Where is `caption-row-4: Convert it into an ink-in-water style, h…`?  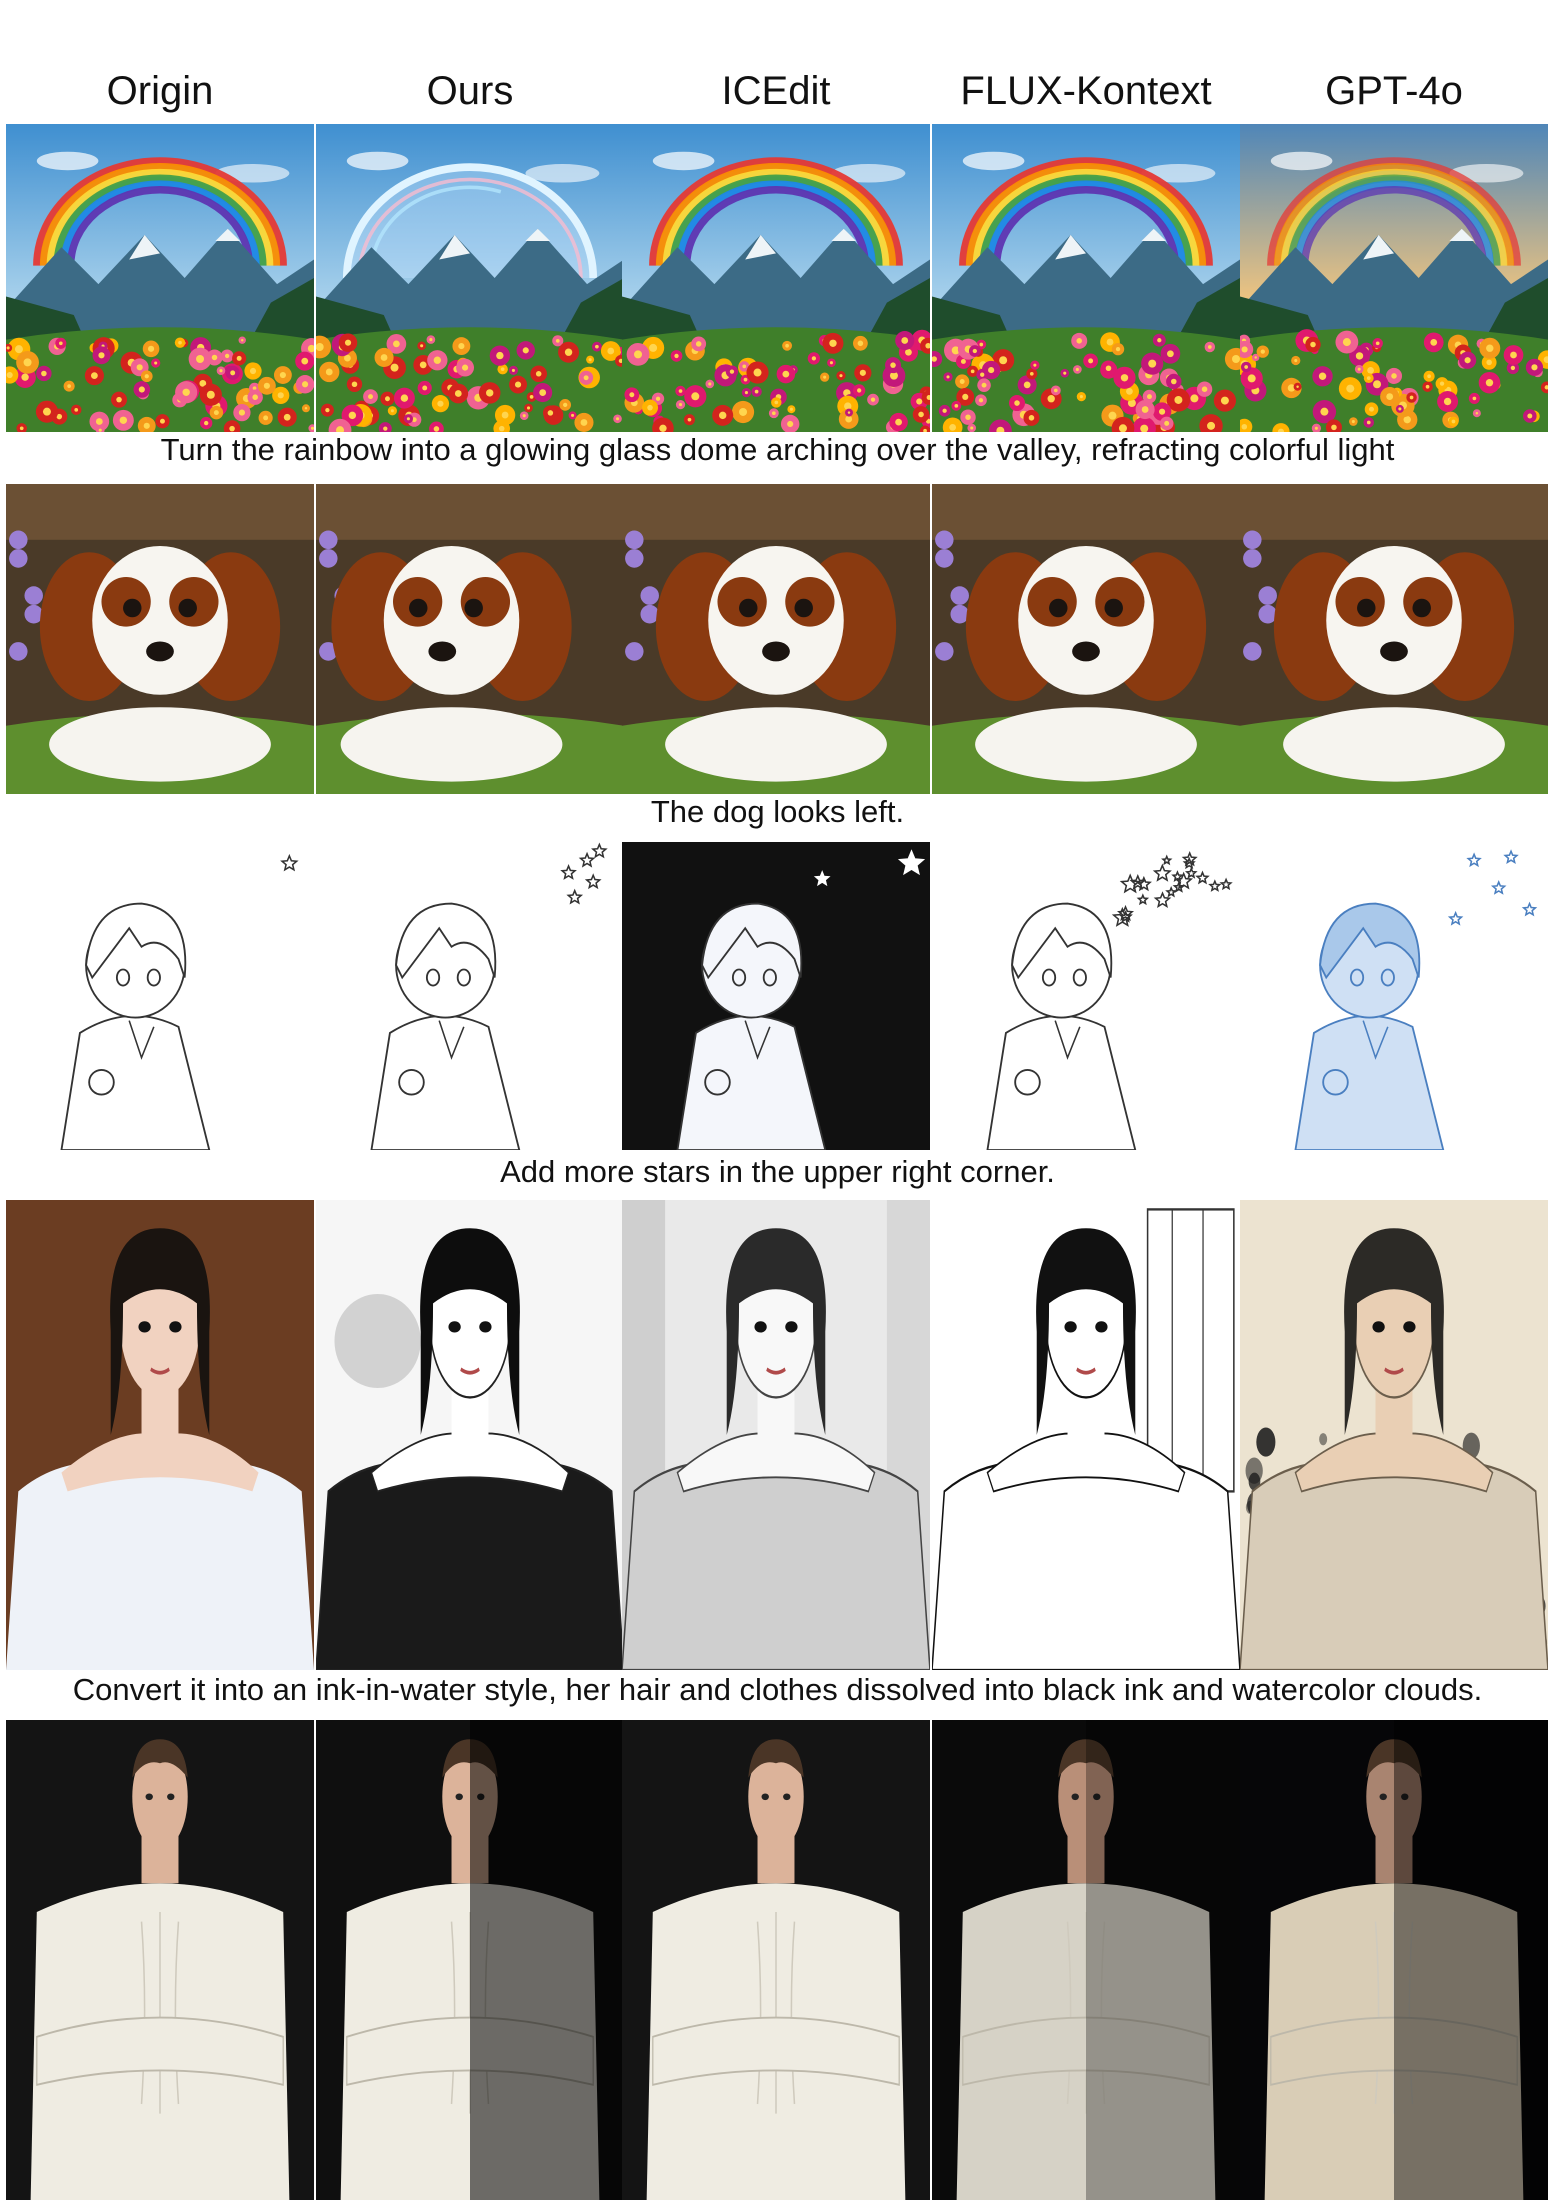 caption-row-4: Convert it into an ink-in-water style, h… is located at coordinates (777, 1689).